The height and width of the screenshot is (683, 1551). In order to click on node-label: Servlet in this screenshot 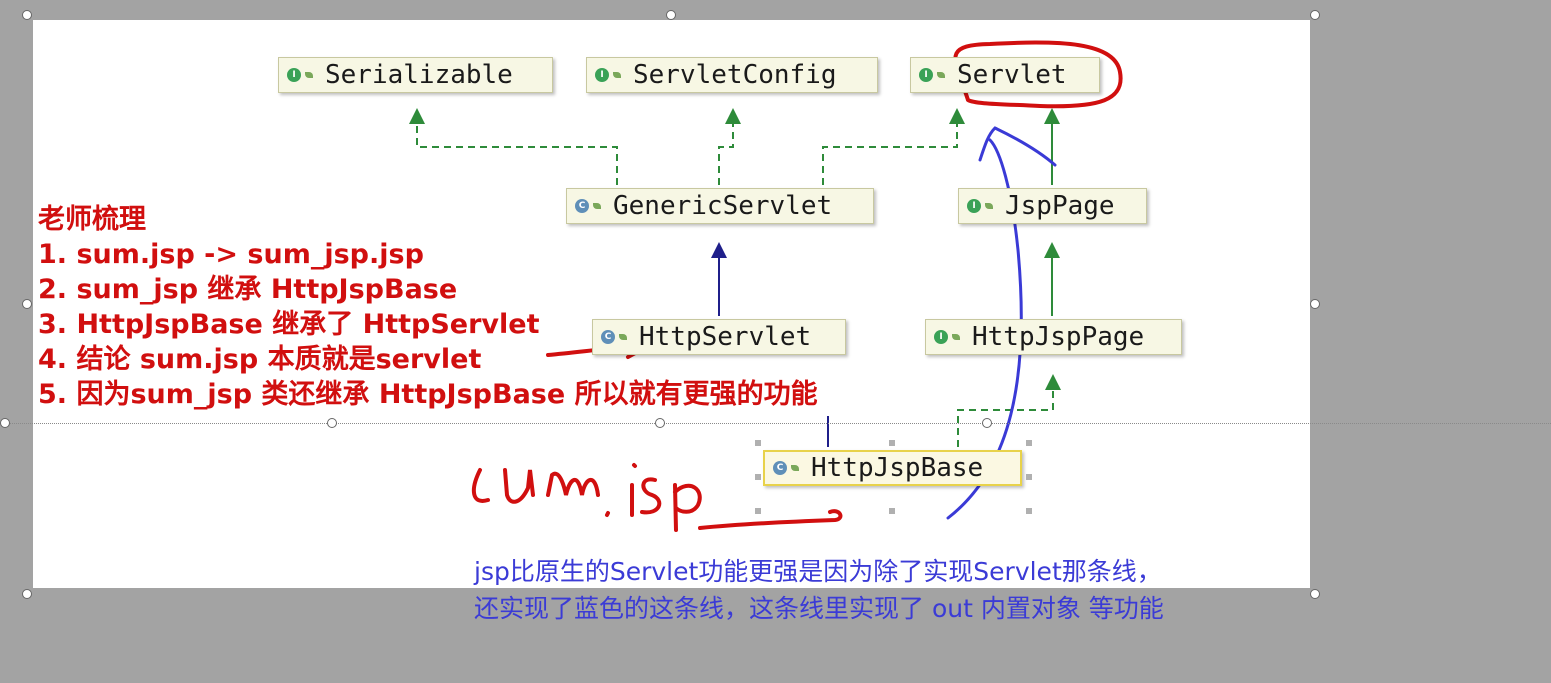, I will do `click(1012, 75)`.